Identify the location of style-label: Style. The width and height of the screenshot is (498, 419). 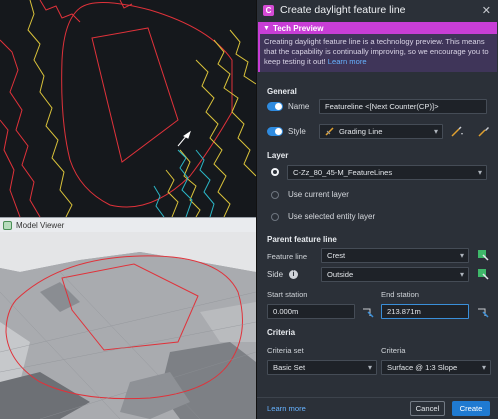
(297, 131).